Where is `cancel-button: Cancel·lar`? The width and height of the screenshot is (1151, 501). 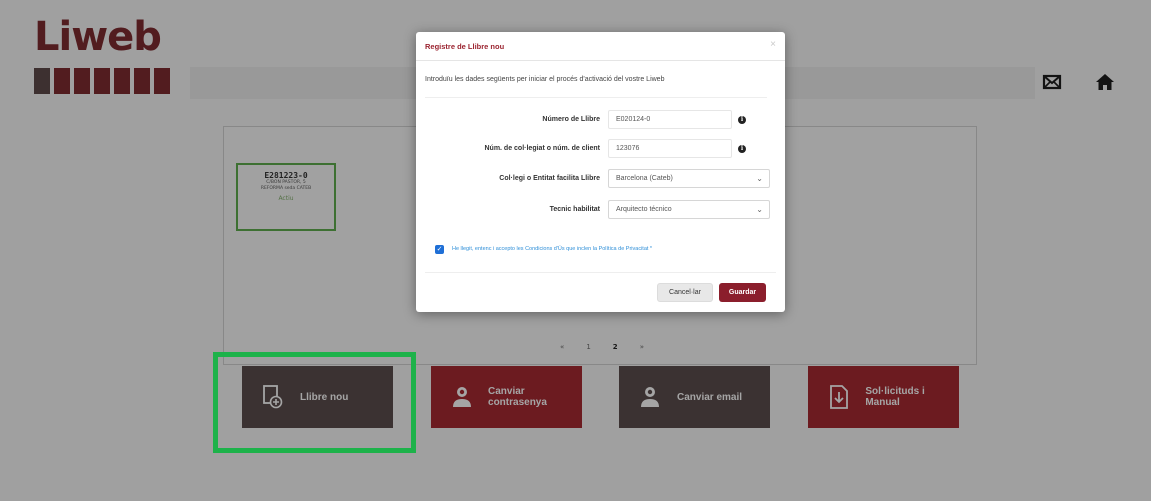
cancel-button: Cancel·lar is located at coordinates (685, 292).